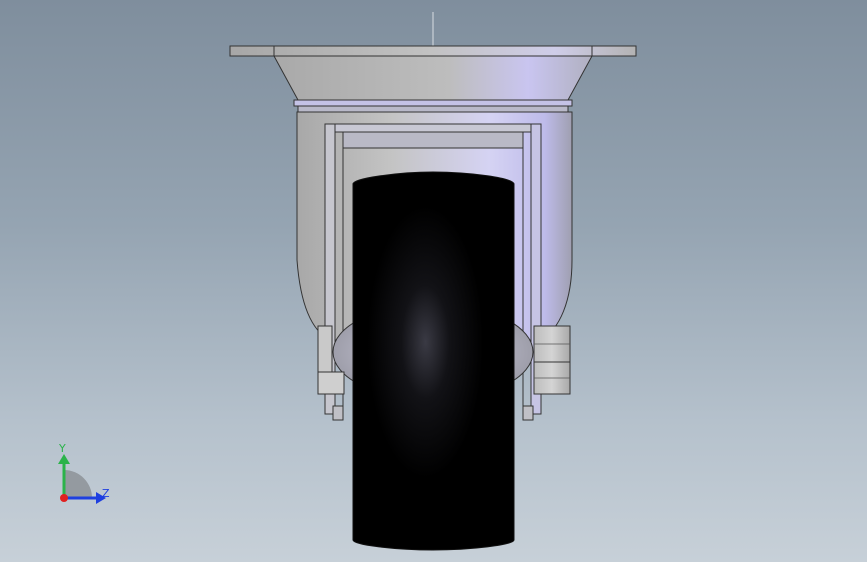 This screenshot has width=867, height=562. I want to click on y-axis-arrow, so click(64, 459).